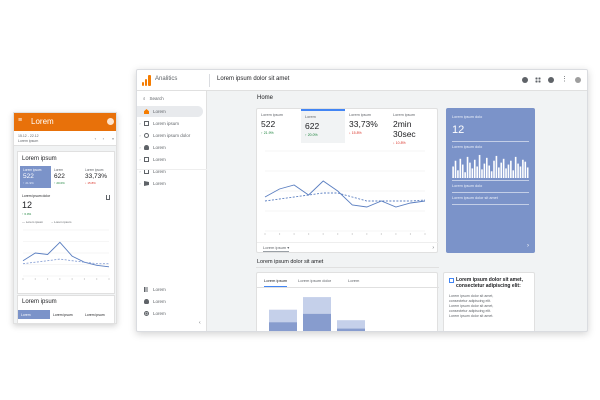 Image resolution: width=600 pixels, height=400 pixels. I want to click on share-icon, so click(108, 197).